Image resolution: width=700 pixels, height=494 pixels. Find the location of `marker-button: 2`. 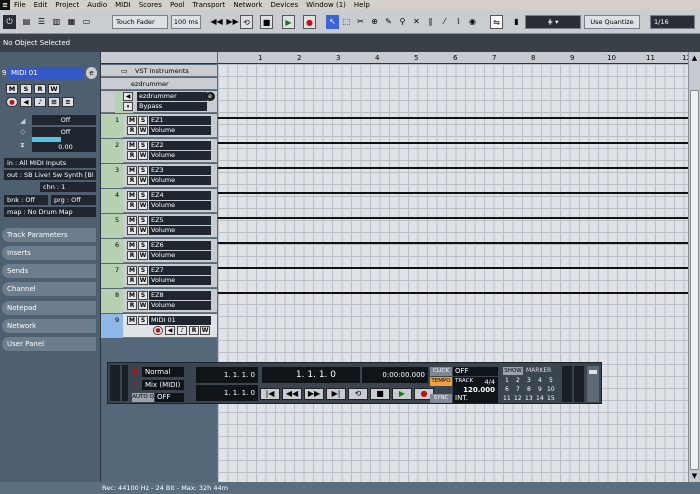

marker-button: 2 is located at coordinates (518, 380).